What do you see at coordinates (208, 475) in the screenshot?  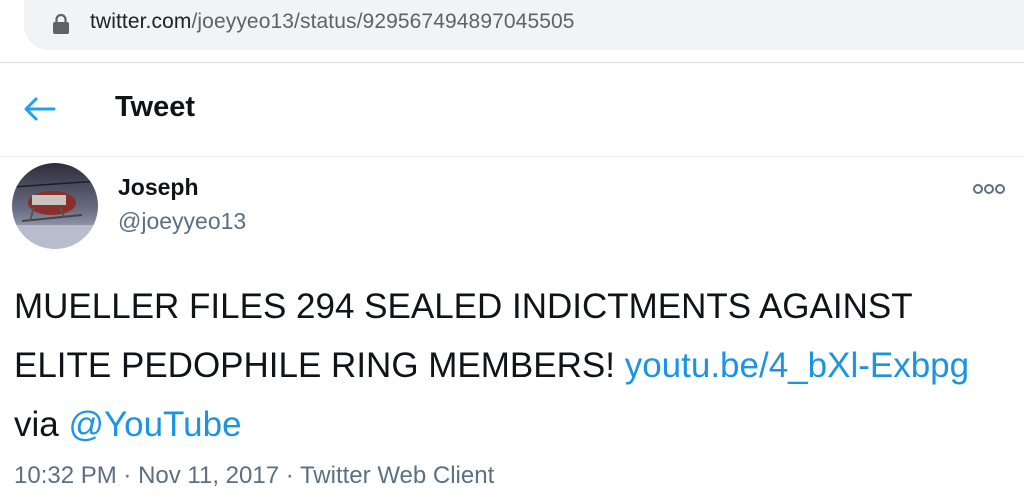 I see `tweet-date: Nov 11, 2017` at bounding box center [208, 475].